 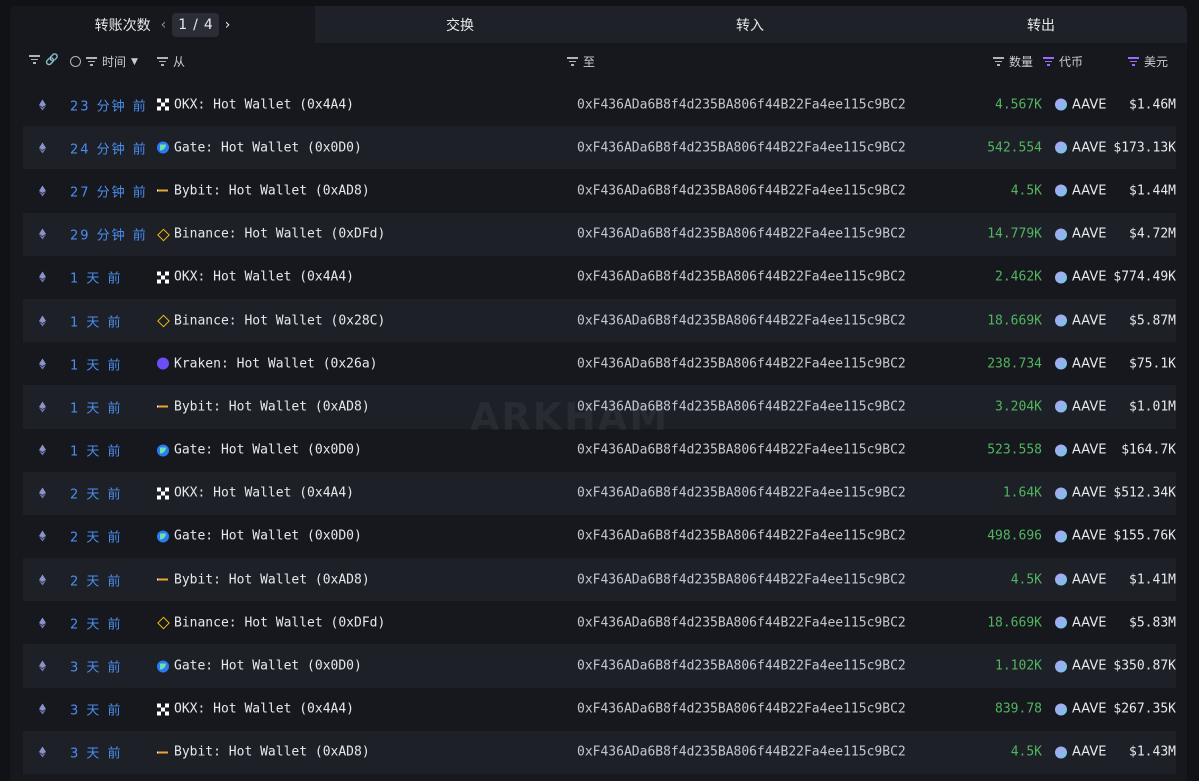 I want to click on amount-column-header: 数量, so click(x=1013, y=61).